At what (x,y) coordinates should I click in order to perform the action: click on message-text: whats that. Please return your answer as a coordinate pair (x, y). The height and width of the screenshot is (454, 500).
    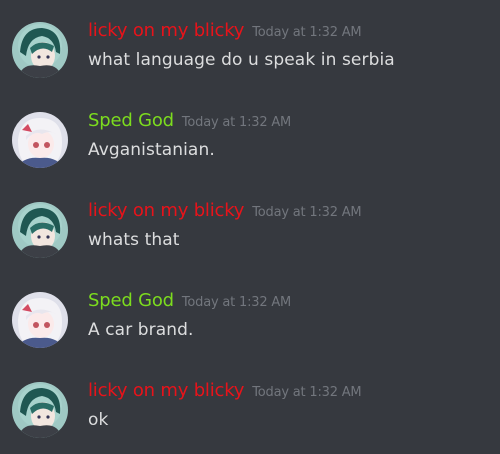
    Looking at the image, I should click on (134, 240).